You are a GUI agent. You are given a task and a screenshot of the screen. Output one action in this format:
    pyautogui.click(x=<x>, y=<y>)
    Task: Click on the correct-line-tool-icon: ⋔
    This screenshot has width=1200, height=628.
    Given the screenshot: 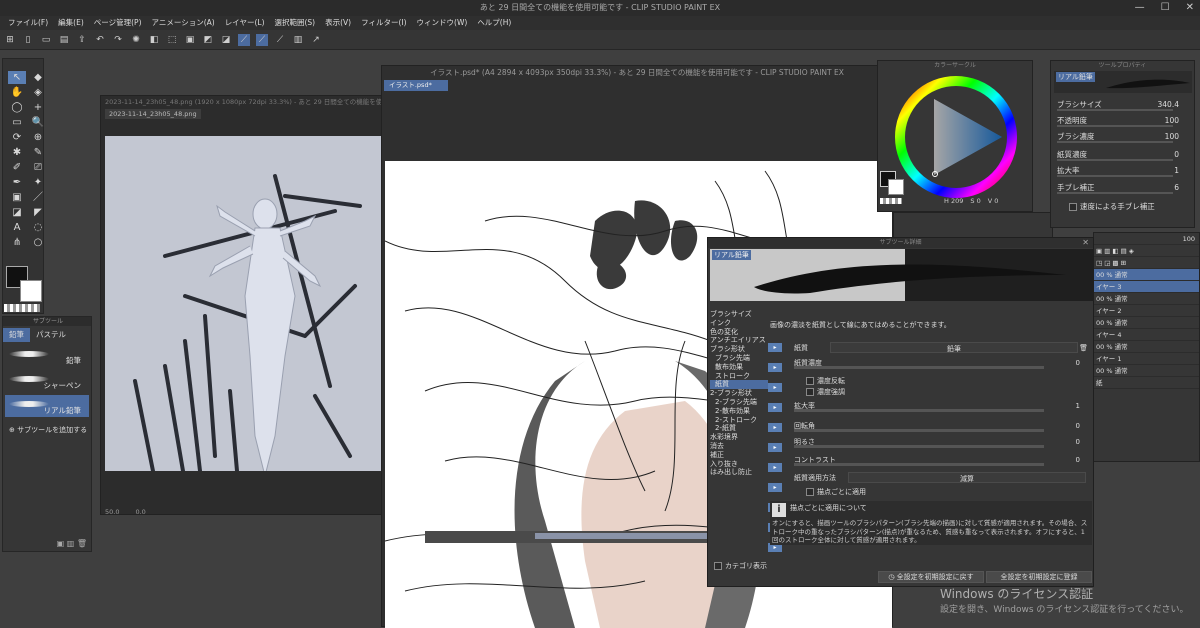 What is the action you would take?
    pyautogui.click(x=17, y=242)
    